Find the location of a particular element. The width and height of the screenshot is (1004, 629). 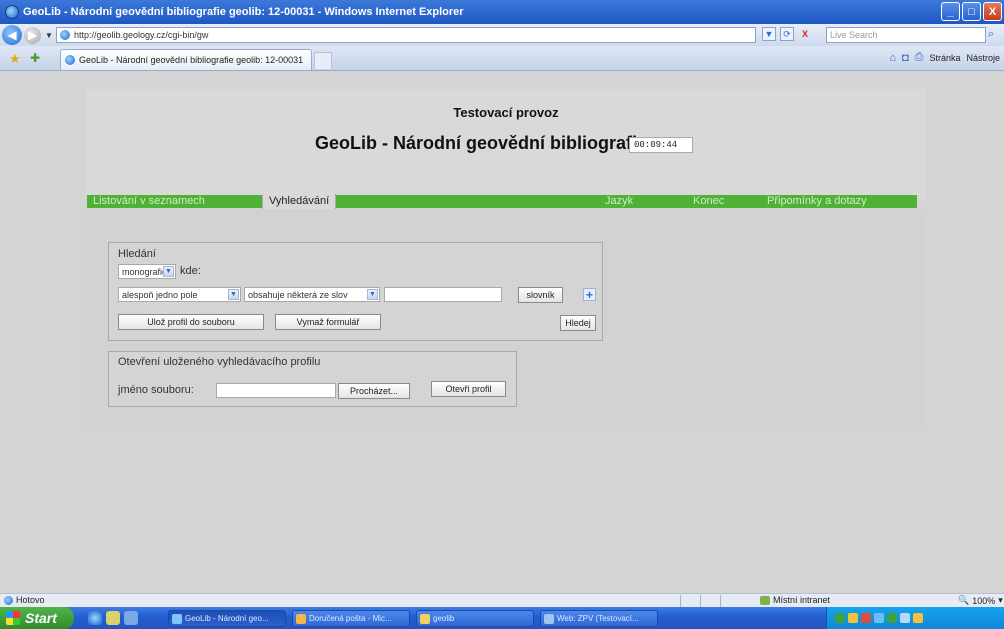

menu-browse-lists: Listování v seznamech is located at coordinates (149, 201).